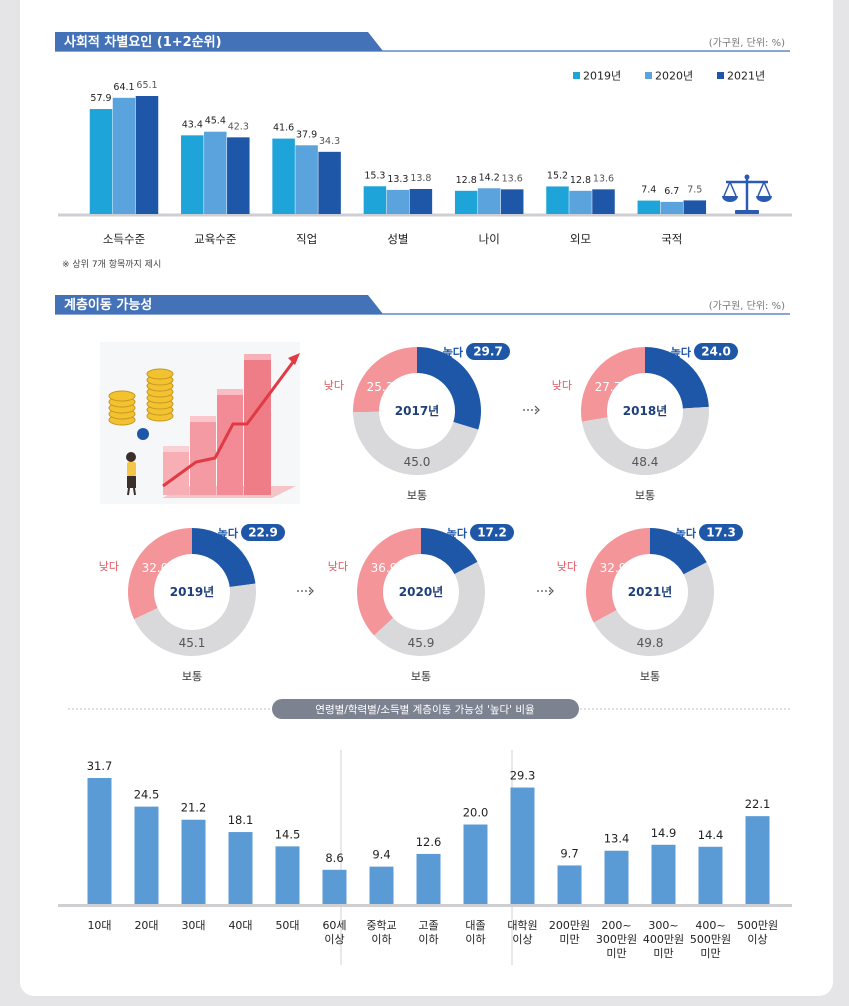  I want to click on chart1-legend-label: 2021년, so click(746, 76).